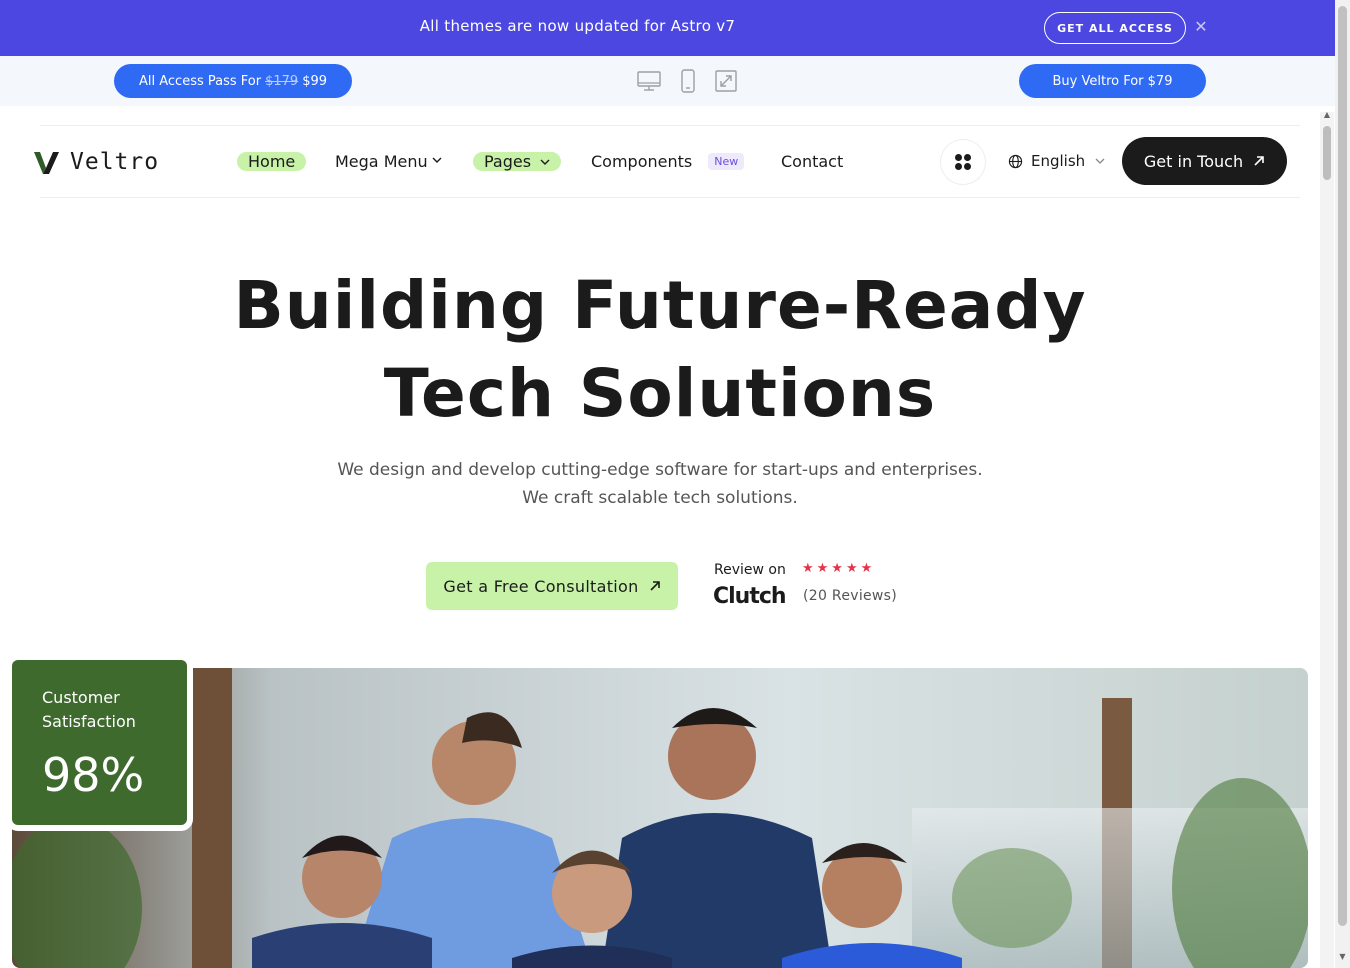 This screenshot has width=1350, height=968. I want to click on rating-stars-icon: ★★★★★, so click(839, 568).